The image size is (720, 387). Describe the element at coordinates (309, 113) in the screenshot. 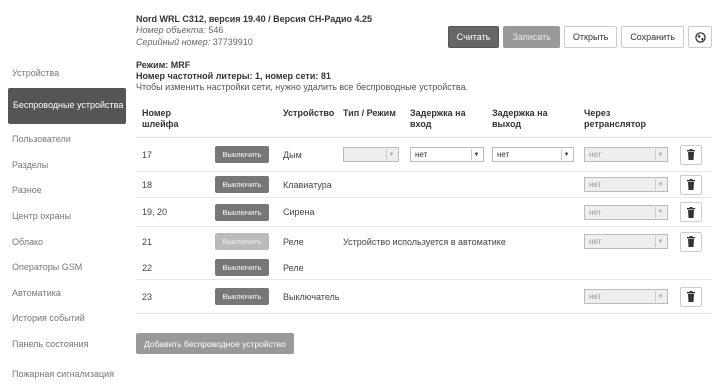

I see `col-device: Устройство` at that location.